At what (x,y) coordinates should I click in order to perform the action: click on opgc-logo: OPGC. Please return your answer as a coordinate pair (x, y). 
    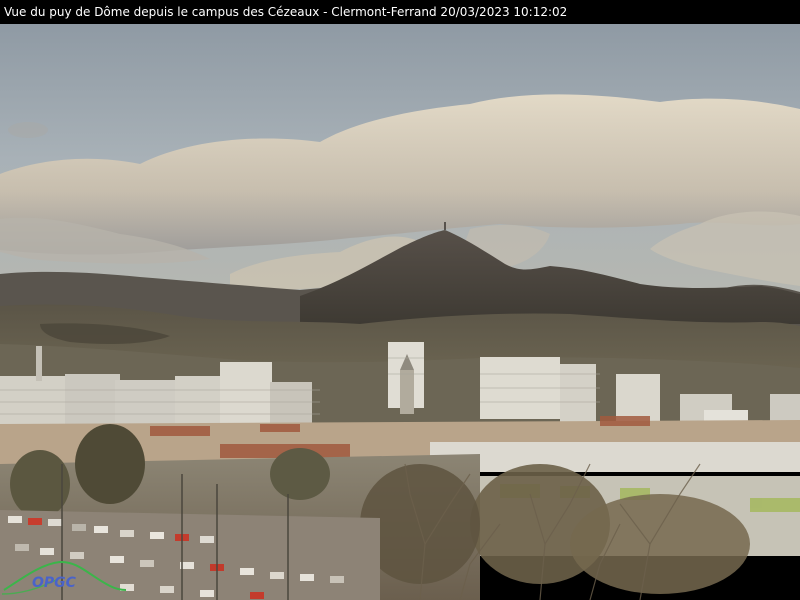
    Looking at the image, I should click on (65, 575).